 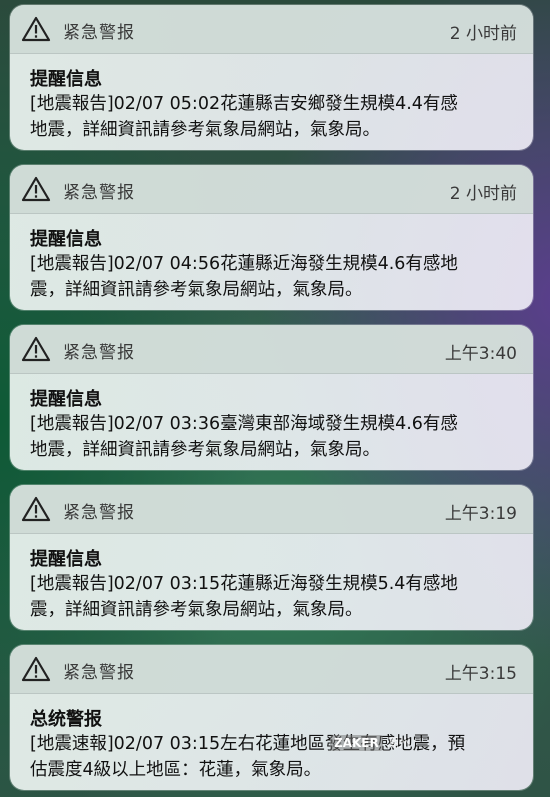 I want to click on notification-time: 上午3:19, so click(x=480, y=514).